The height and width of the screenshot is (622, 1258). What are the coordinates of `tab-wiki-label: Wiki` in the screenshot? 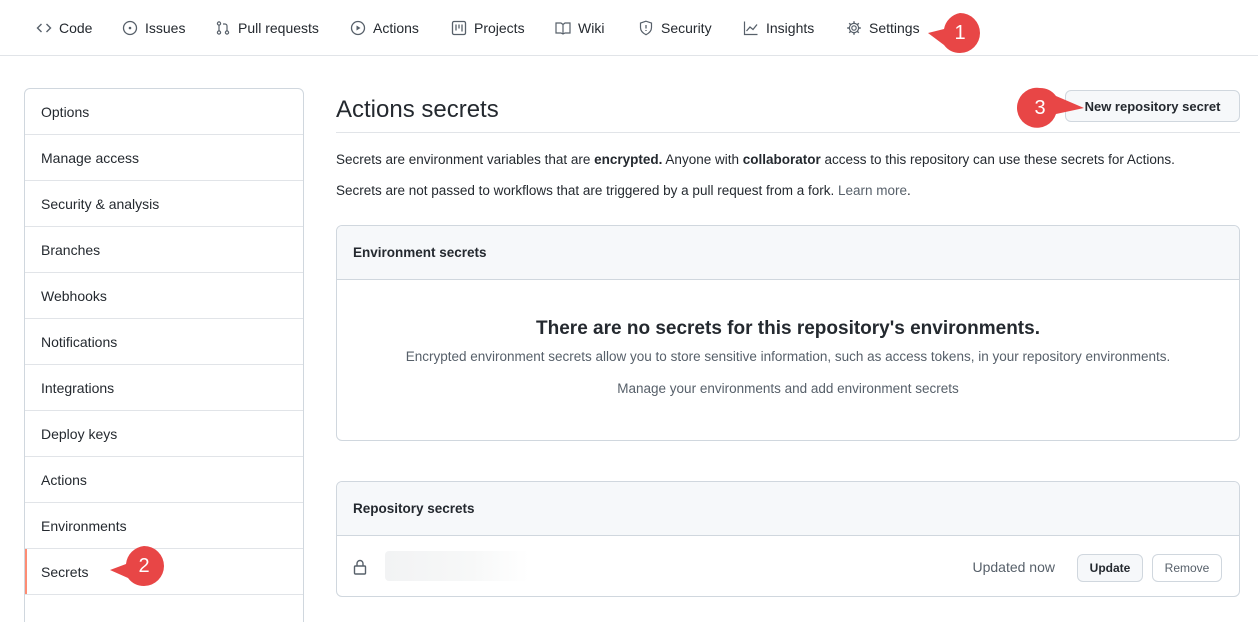 It's located at (591, 28).